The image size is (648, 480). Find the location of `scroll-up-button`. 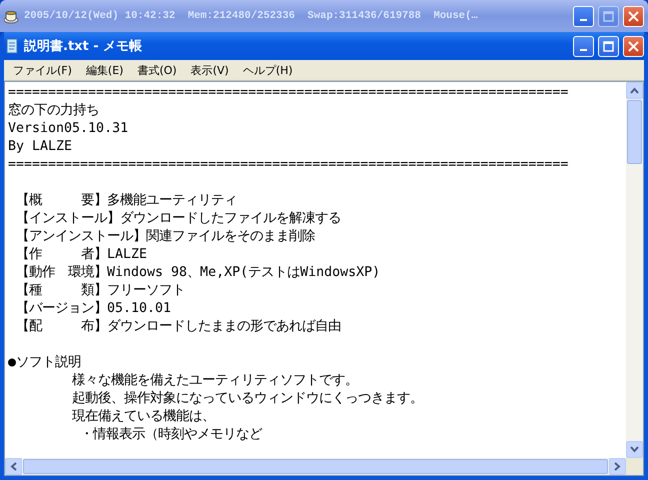

scroll-up-button is located at coordinates (634, 90).